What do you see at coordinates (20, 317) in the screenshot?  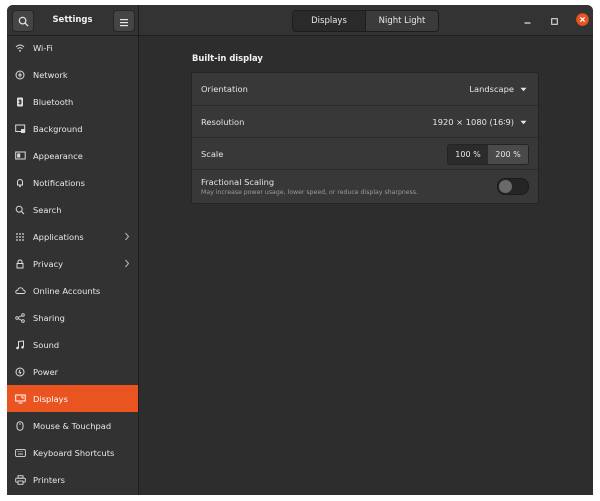 I see `share-icon` at bounding box center [20, 317].